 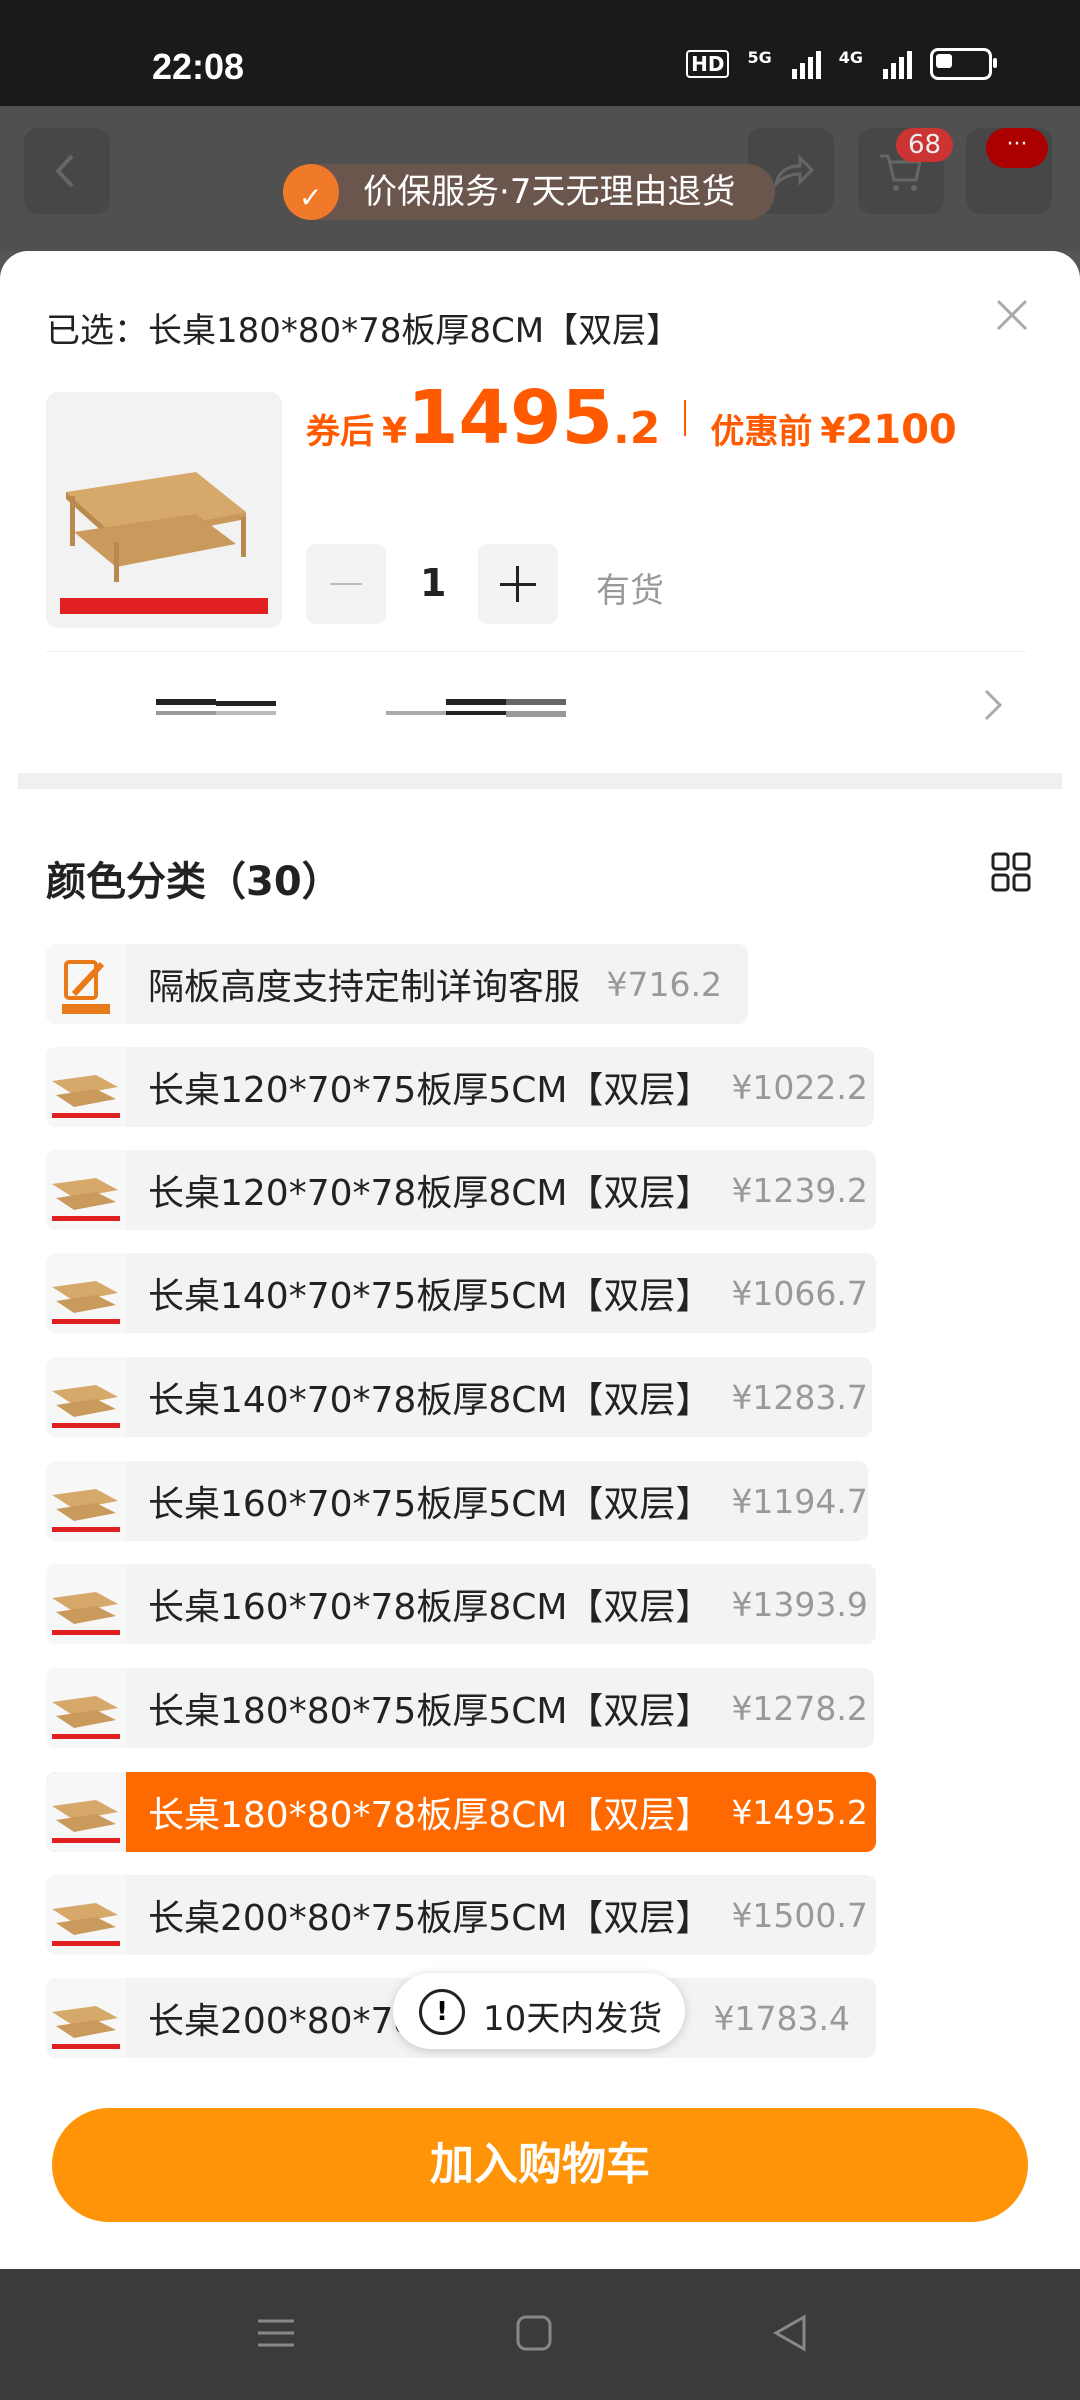 I want to click on shipping-toast: ! 10天内发货, so click(x=539, y=2011).